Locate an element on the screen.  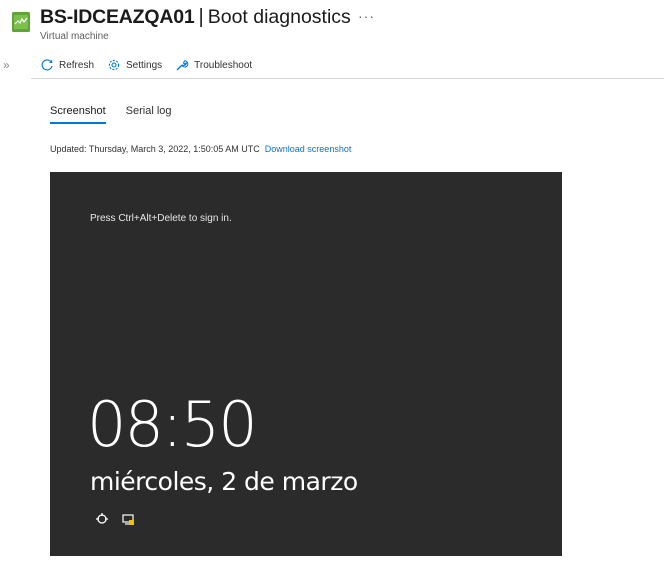
settings-label: Settings is located at coordinates (144, 65).